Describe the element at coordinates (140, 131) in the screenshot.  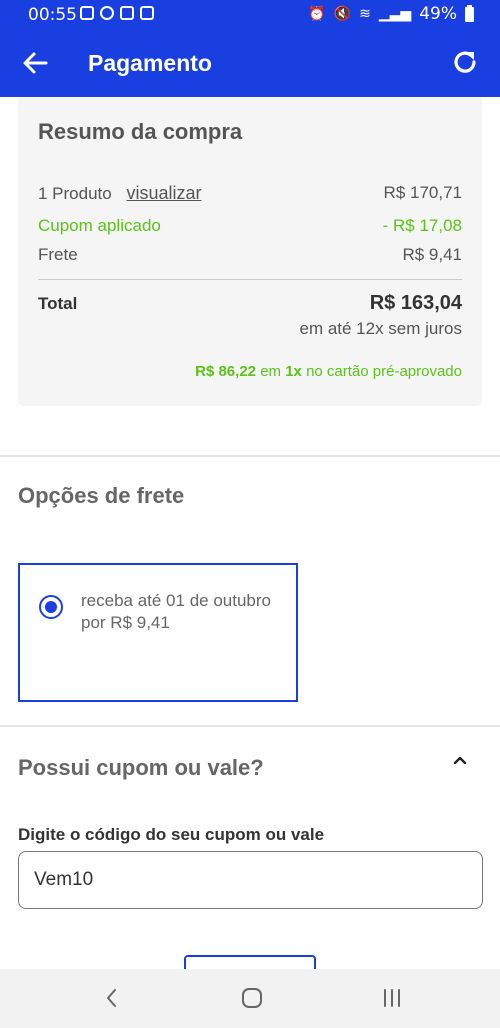
I see `summary-title: Resumo da compra` at that location.